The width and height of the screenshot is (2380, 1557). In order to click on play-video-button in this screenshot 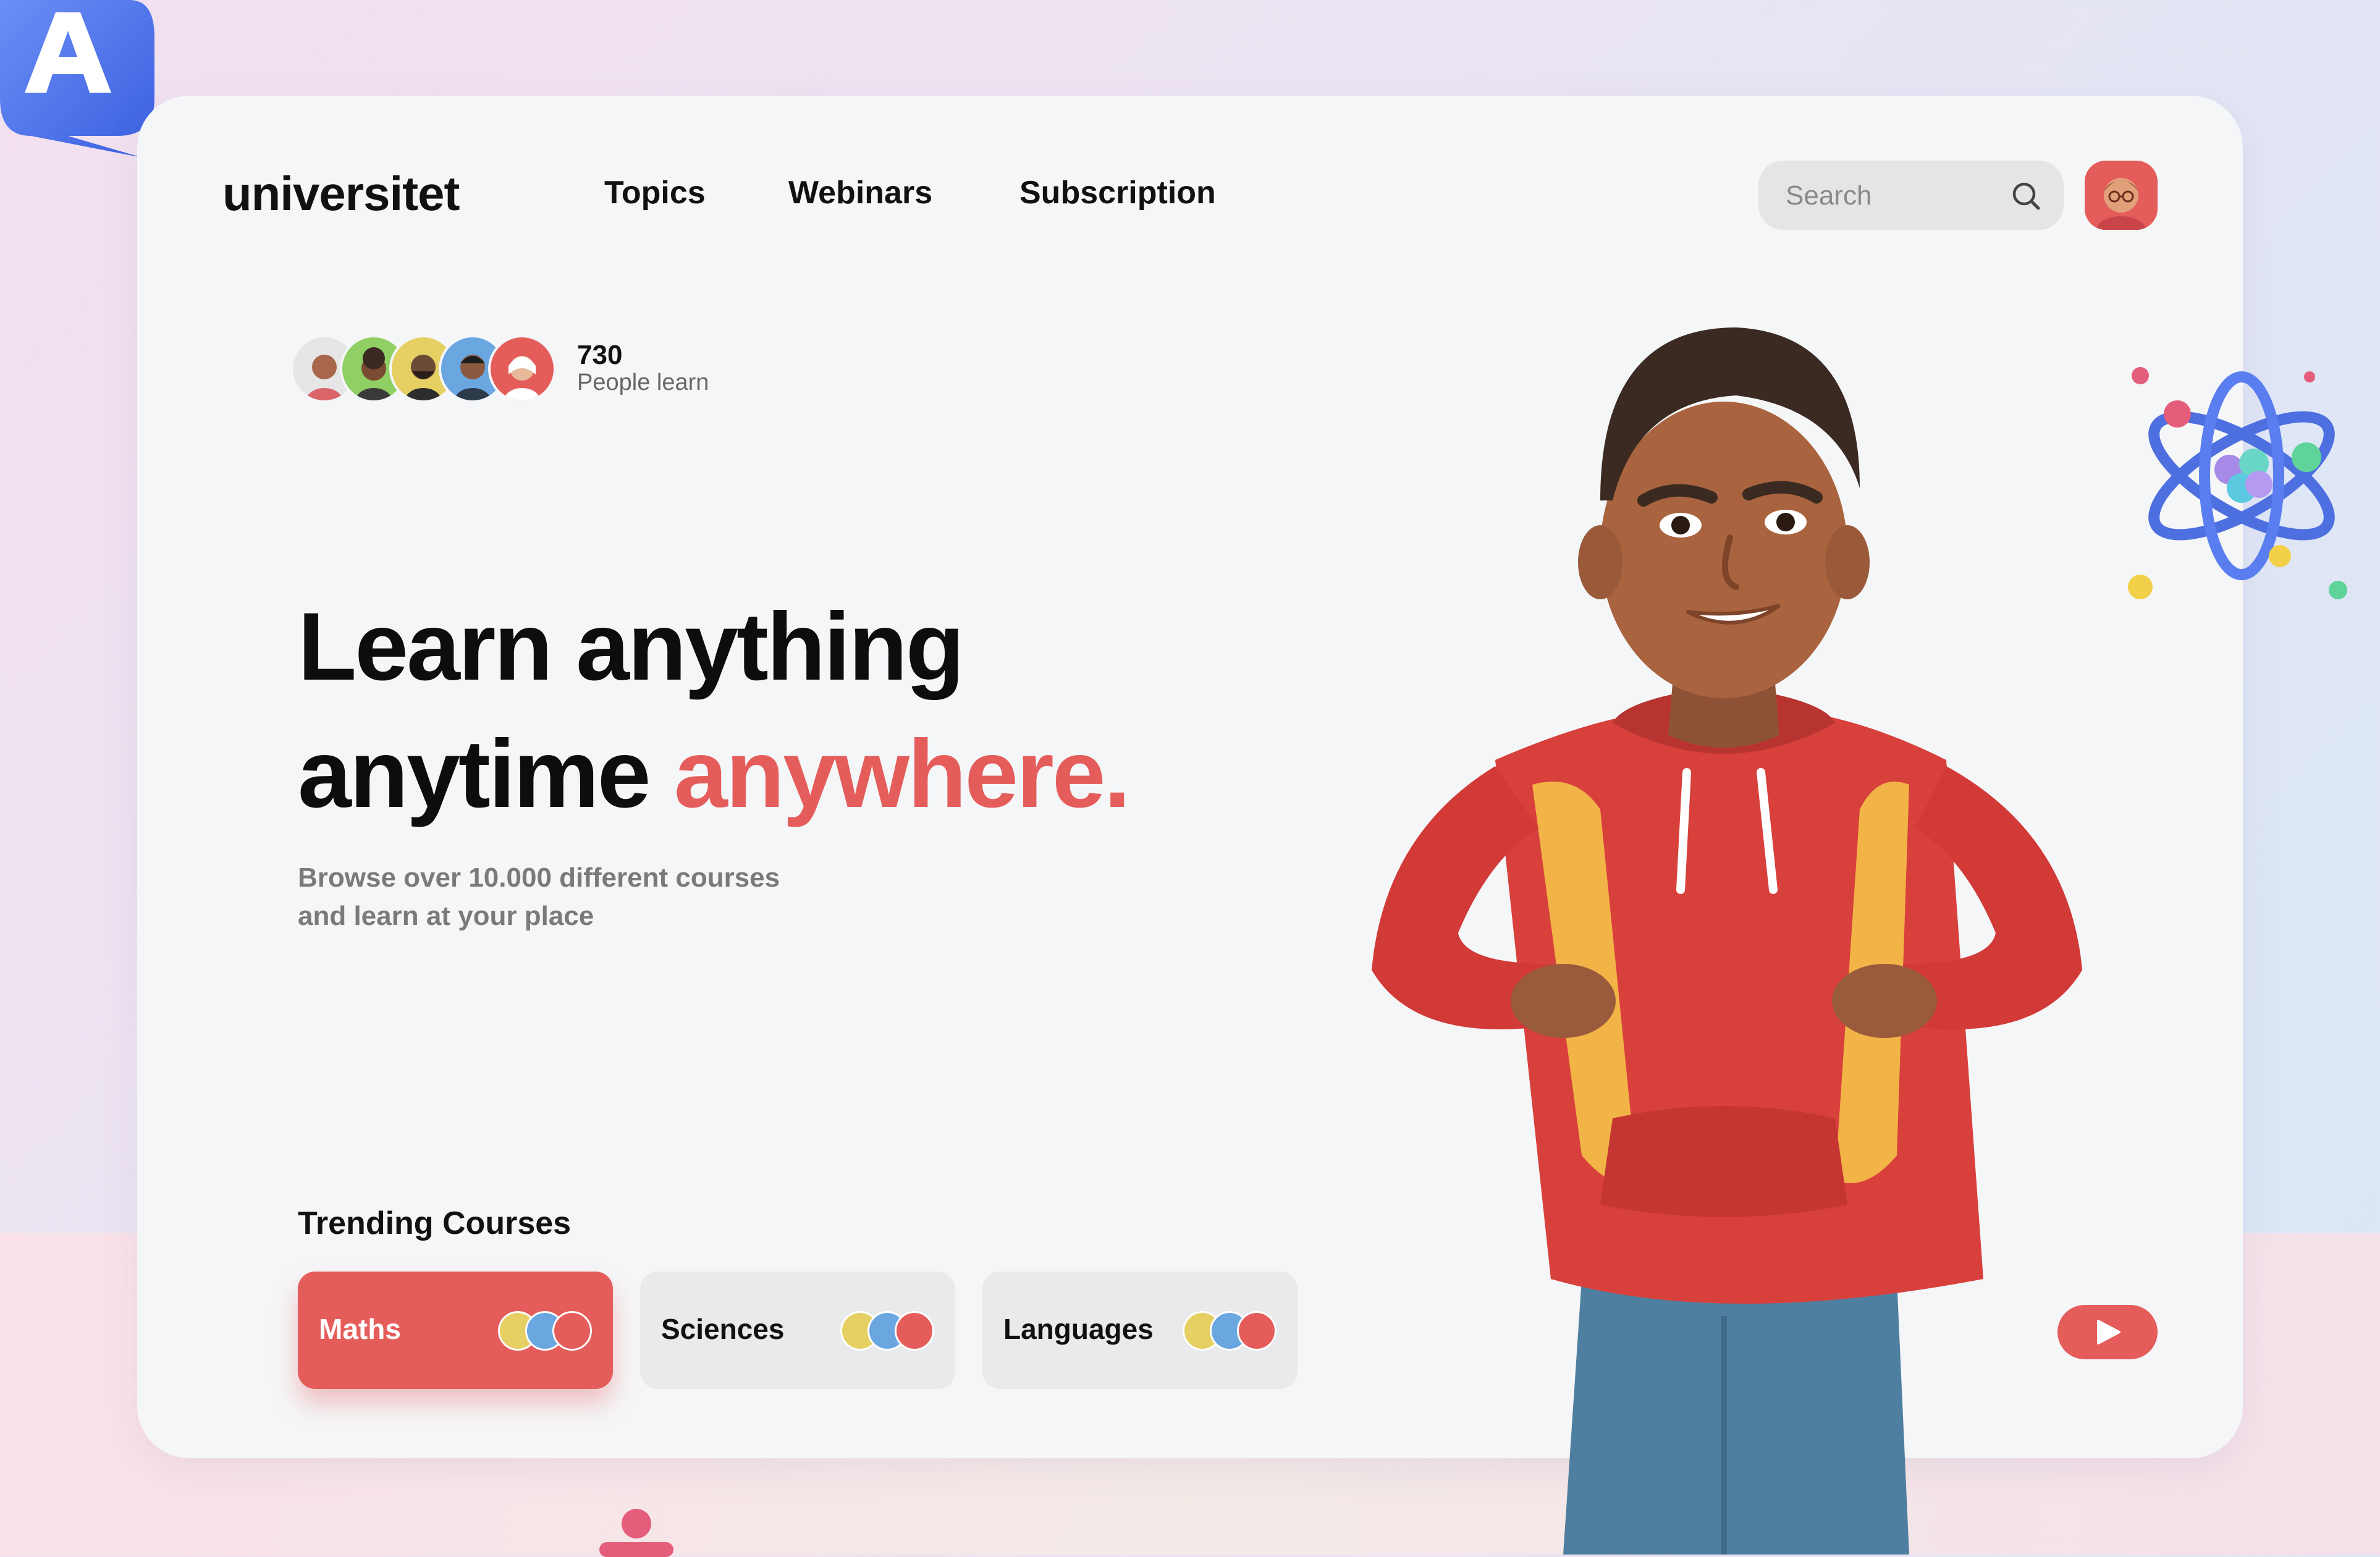, I will do `click(2108, 1332)`.